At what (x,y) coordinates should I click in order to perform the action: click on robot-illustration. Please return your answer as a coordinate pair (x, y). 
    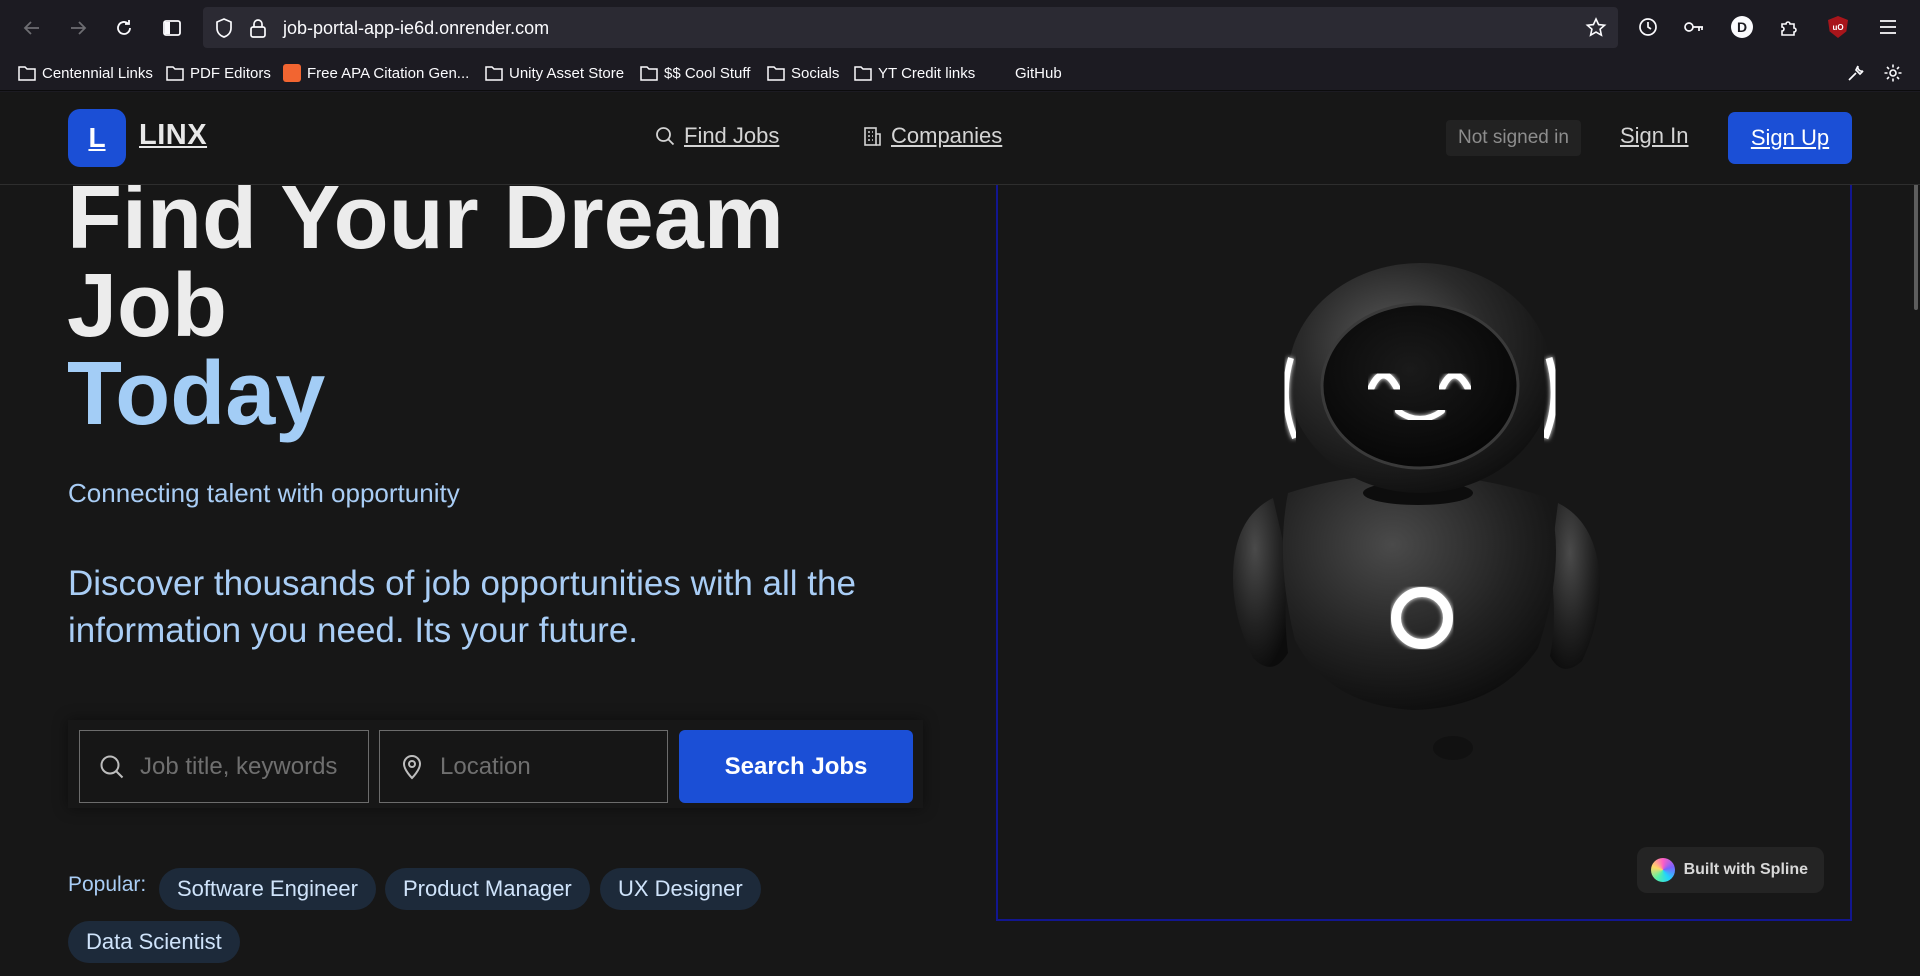
    Looking at the image, I should click on (1416, 511).